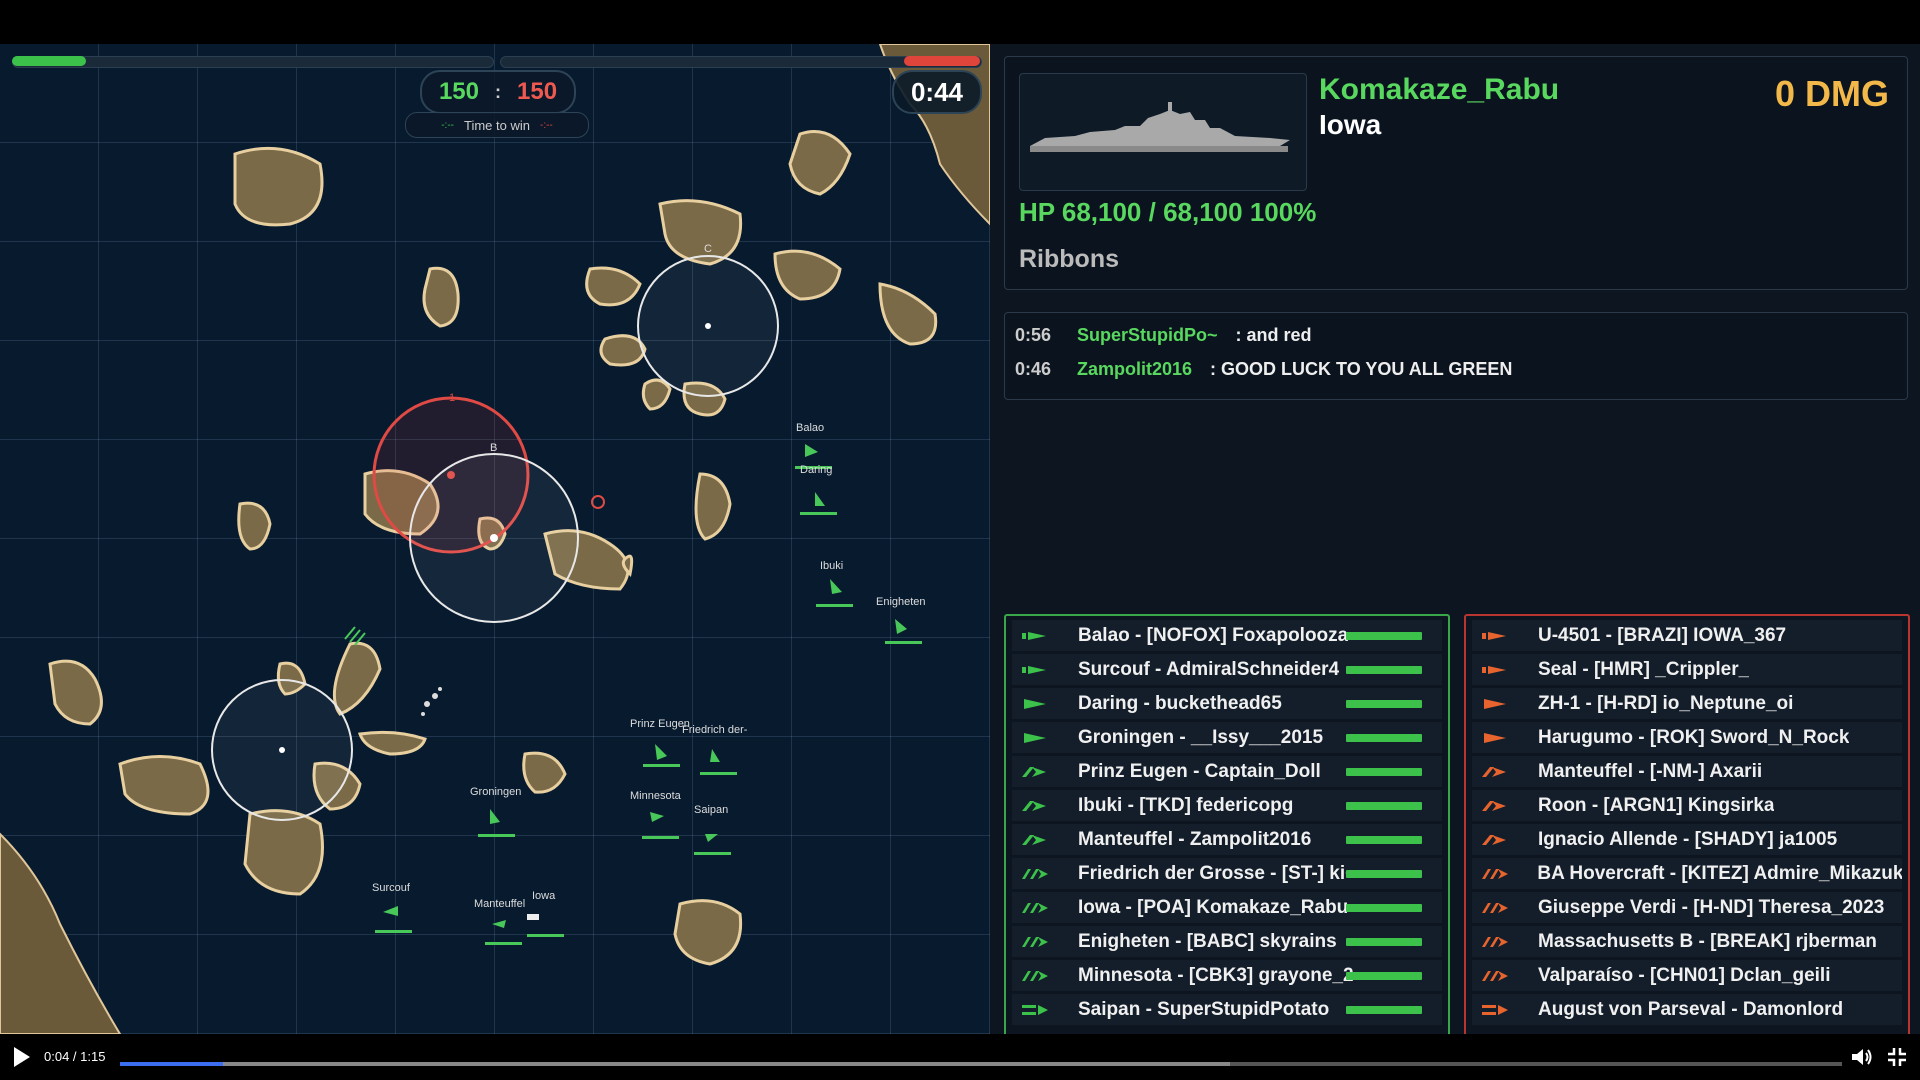 This screenshot has width=1920, height=1080. What do you see at coordinates (1039, 704) in the screenshot?
I see `destroyer-icon` at bounding box center [1039, 704].